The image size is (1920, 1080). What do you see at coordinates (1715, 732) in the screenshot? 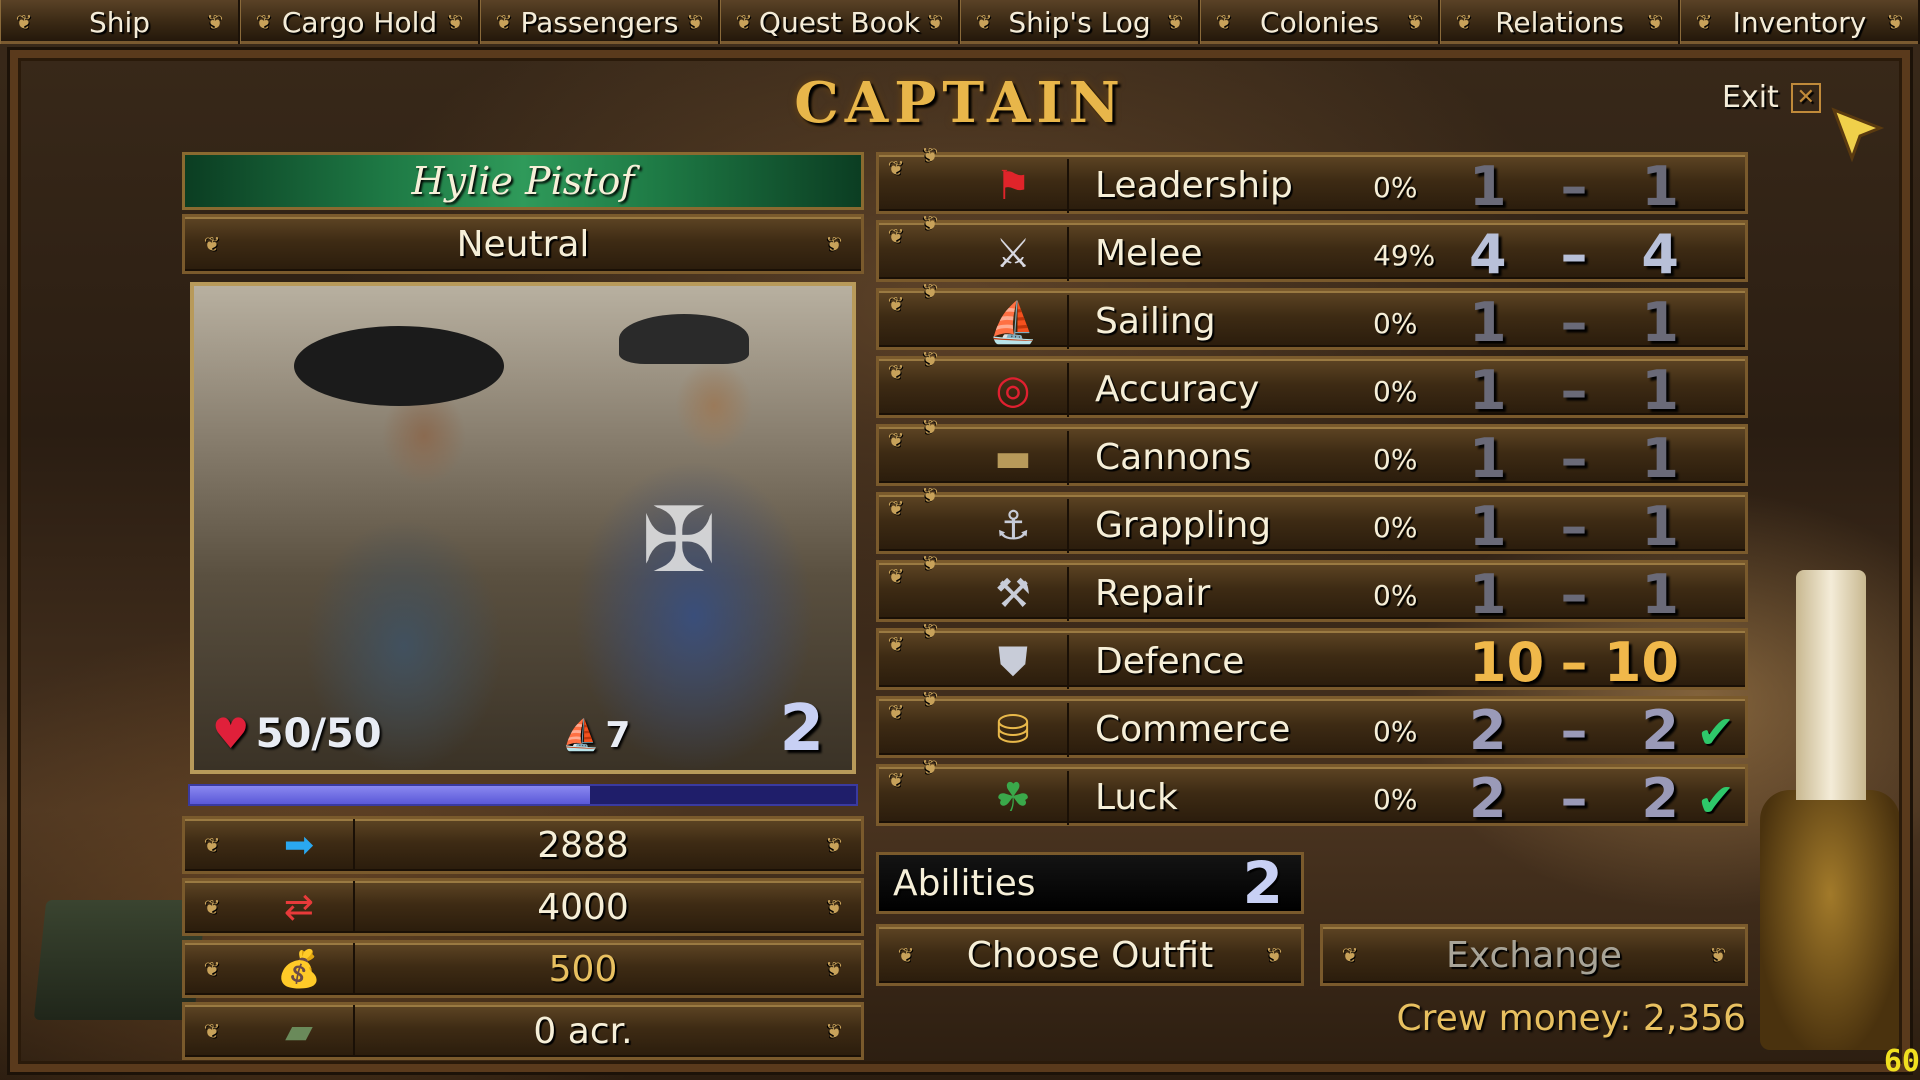
I see `checkmark-icon: ✔` at bounding box center [1715, 732].